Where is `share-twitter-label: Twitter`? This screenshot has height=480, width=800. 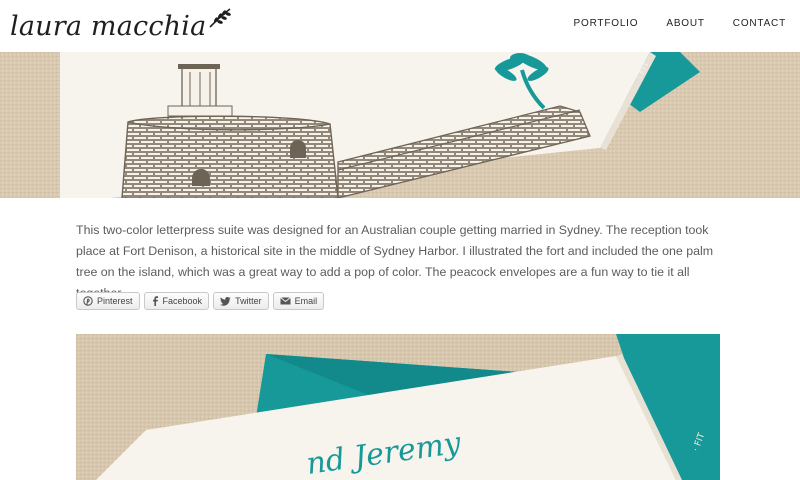
share-twitter-label: Twitter is located at coordinates (248, 301).